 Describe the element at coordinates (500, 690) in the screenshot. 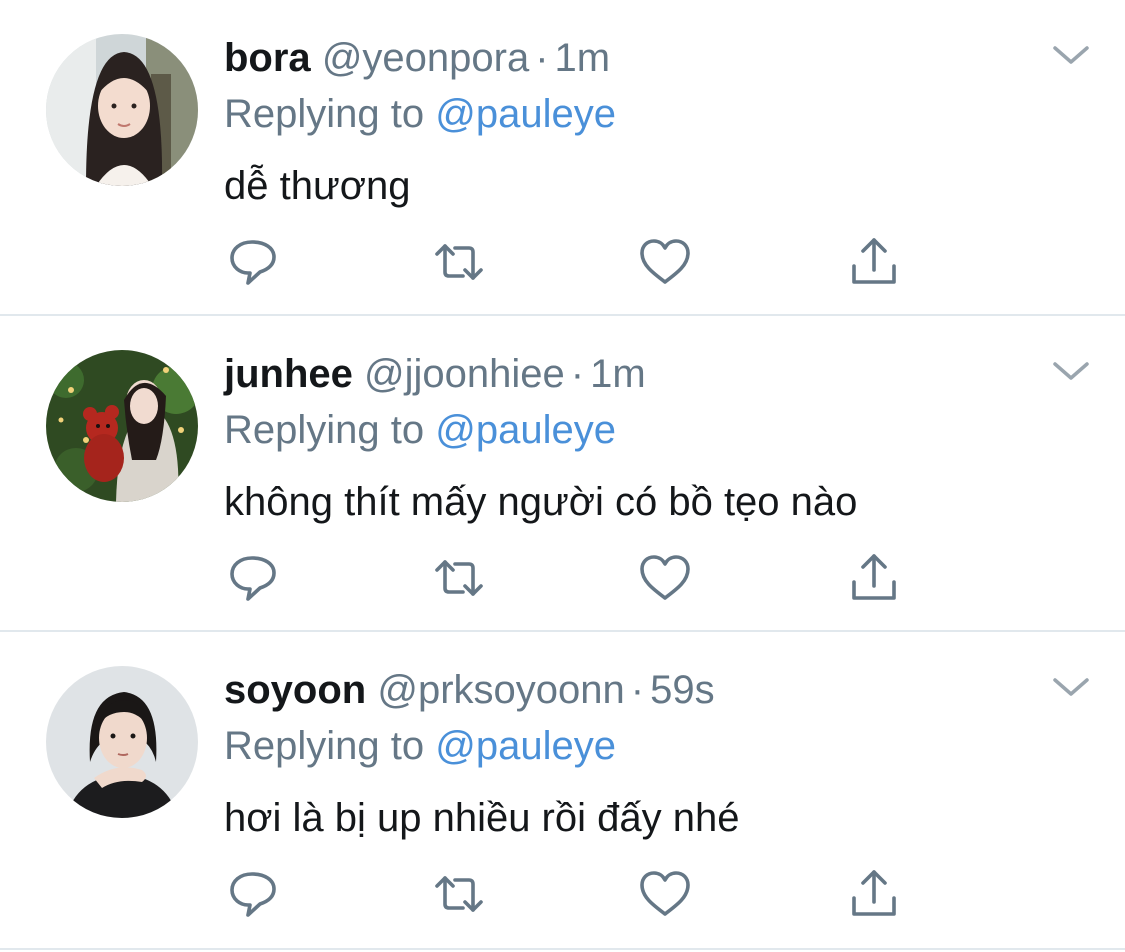

I see `user-handle: @prksoyoonn` at that location.